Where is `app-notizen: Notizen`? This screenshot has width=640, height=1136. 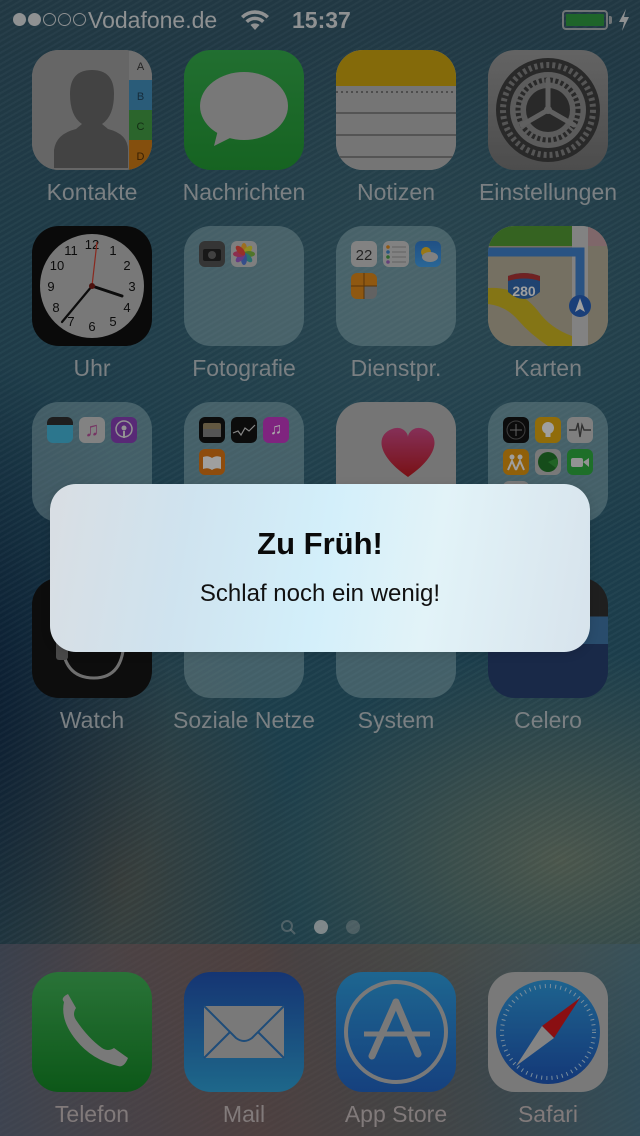 app-notizen: Notizen is located at coordinates (396, 128).